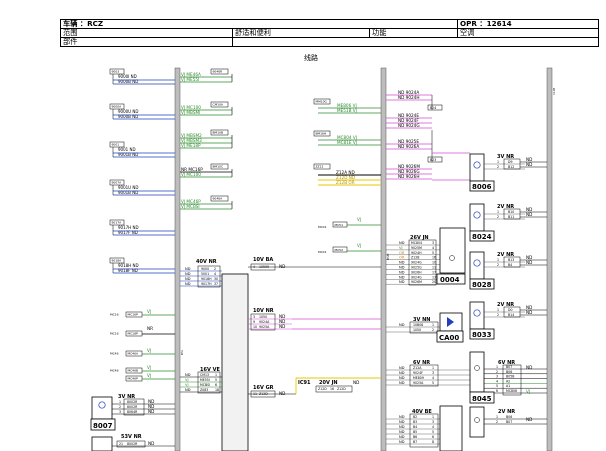 Image resolution: width=606 pixels, height=451 pixels. Describe the element at coordinates (263, 311) in the screenshot. I see `connector-title: 10V NR` at that location.